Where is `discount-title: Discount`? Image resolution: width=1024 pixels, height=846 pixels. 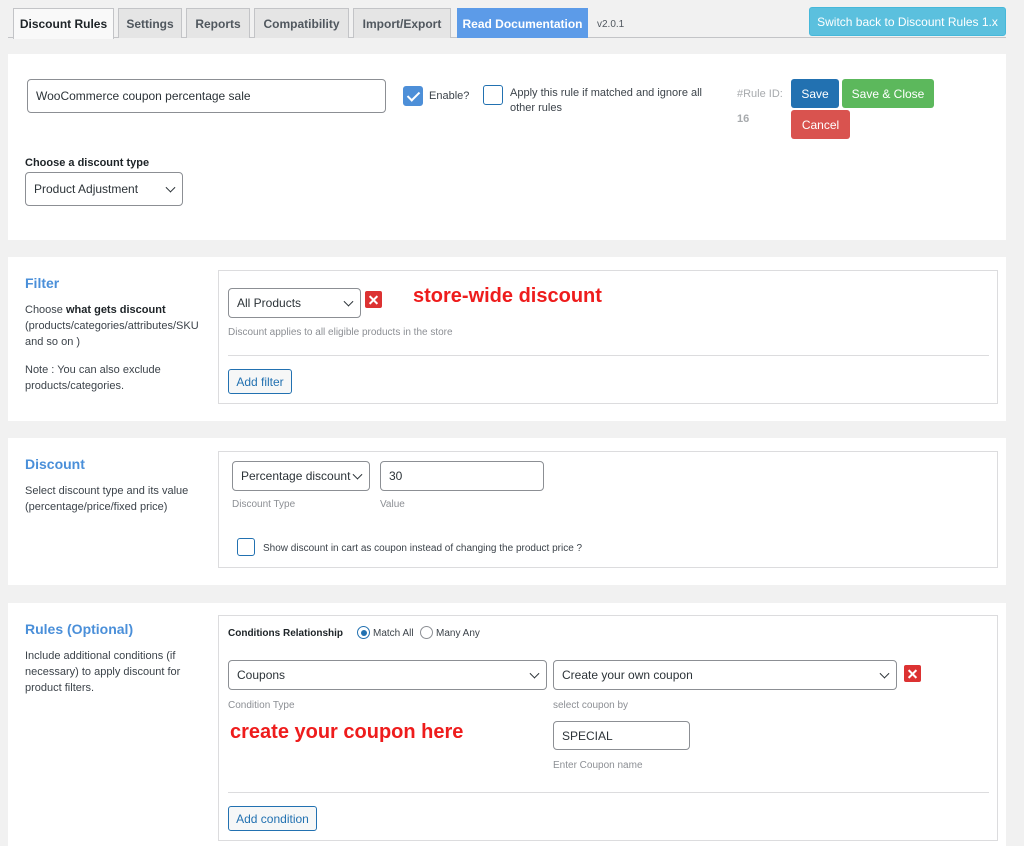 discount-title: Discount is located at coordinates (55, 464).